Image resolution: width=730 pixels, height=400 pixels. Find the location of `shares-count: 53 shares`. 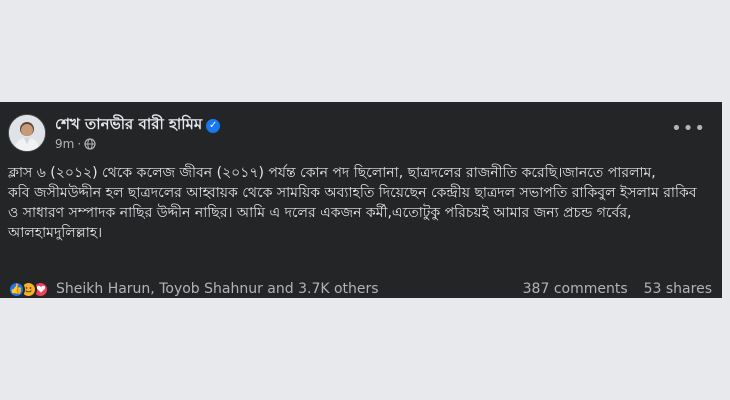

shares-count: 53 shares is located at coordinates (678, 289).